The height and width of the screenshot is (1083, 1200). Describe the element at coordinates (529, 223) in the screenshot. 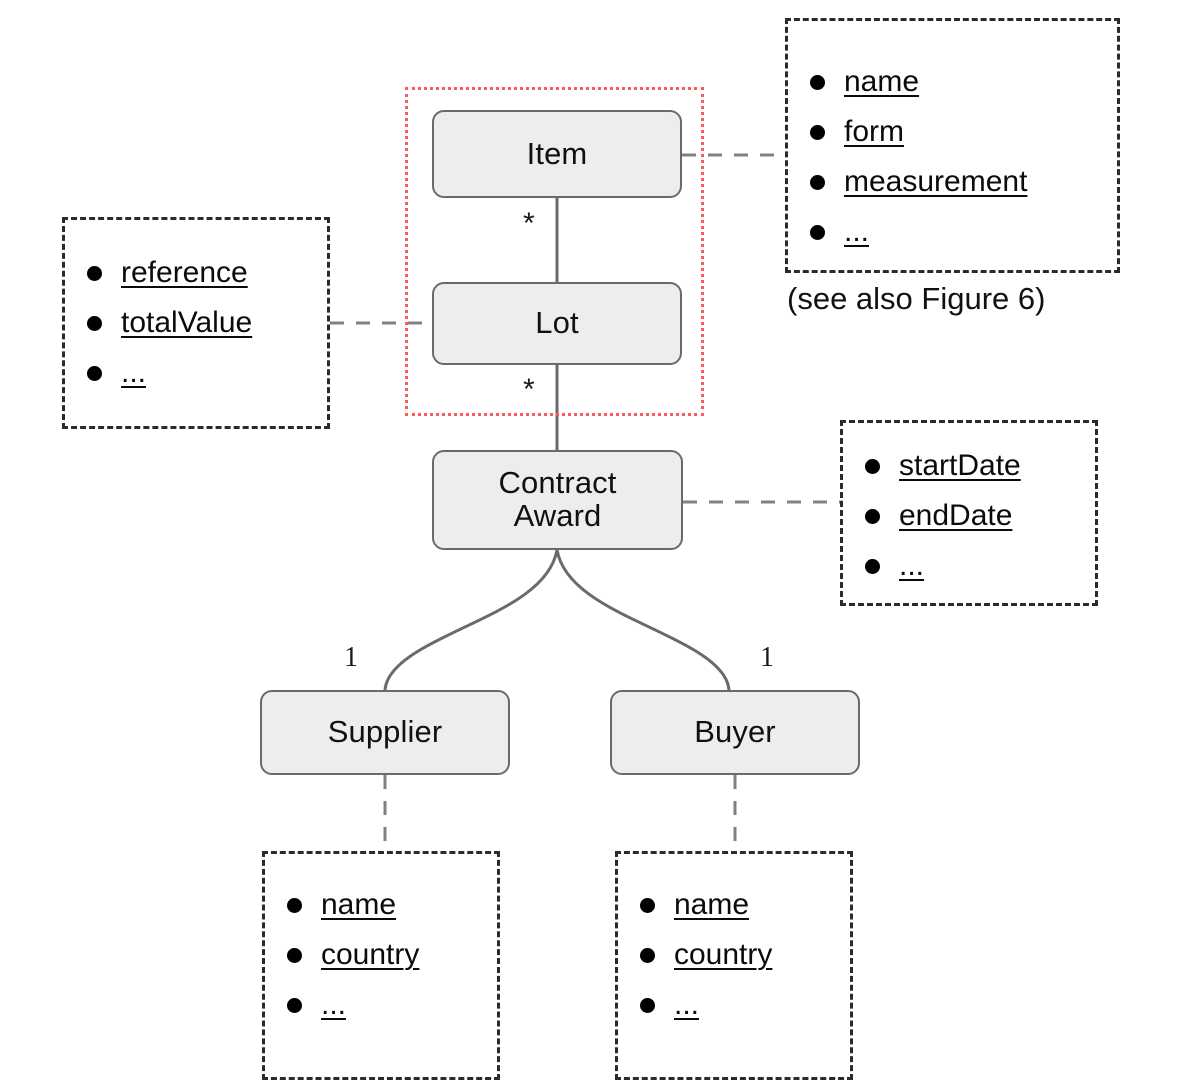

I see `multiplicity-item-lot: *` at that location.